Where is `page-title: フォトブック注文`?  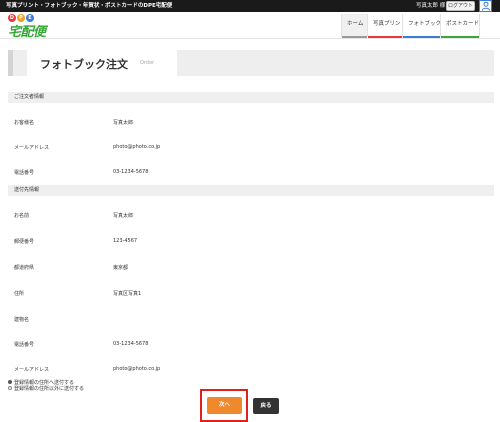
page-title: フォトブック注文 is located at coordinates (84, 64).